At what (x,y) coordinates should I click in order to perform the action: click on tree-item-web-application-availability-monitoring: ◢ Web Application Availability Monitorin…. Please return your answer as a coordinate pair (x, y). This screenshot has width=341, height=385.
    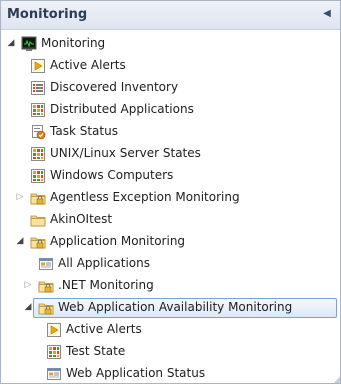
    Looking at the image, I should click on (170, 308).